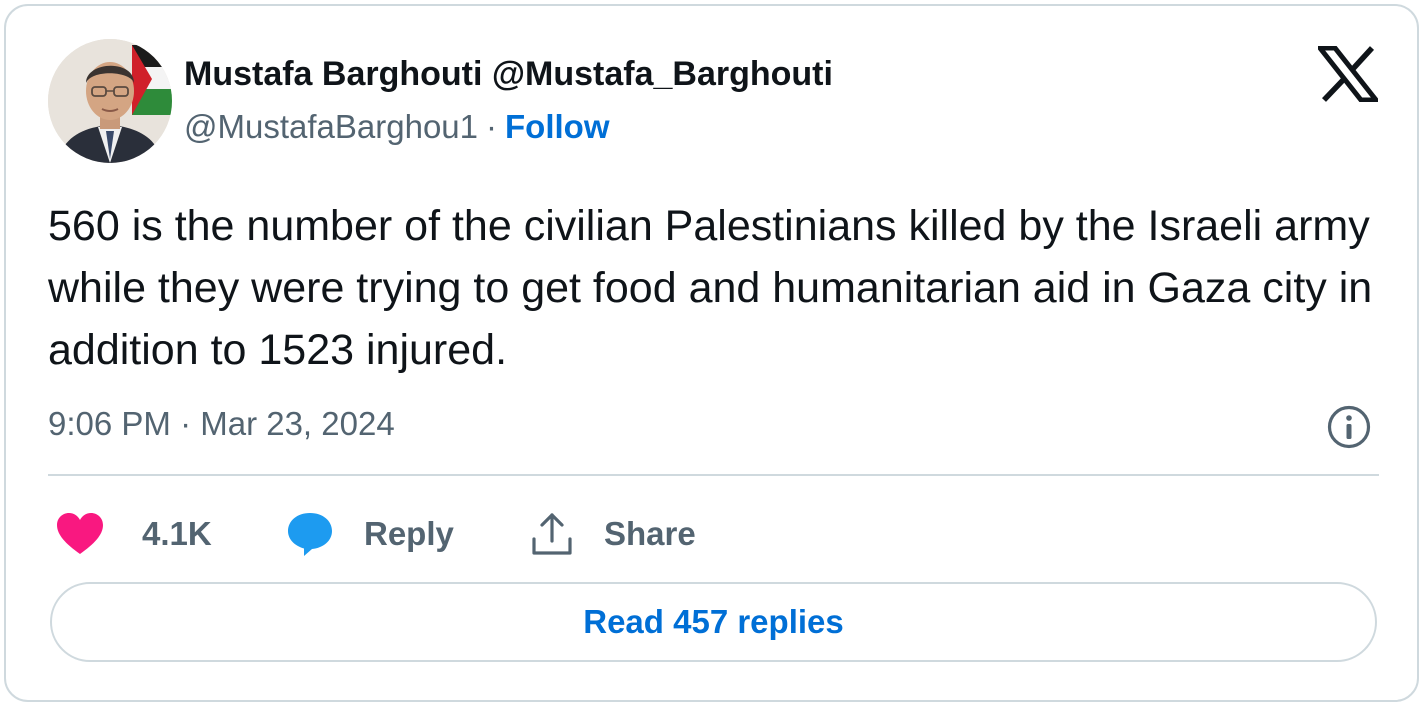 This screenshot has width=1427, height=706. I want to click on author-avatar, so click(110, 101).